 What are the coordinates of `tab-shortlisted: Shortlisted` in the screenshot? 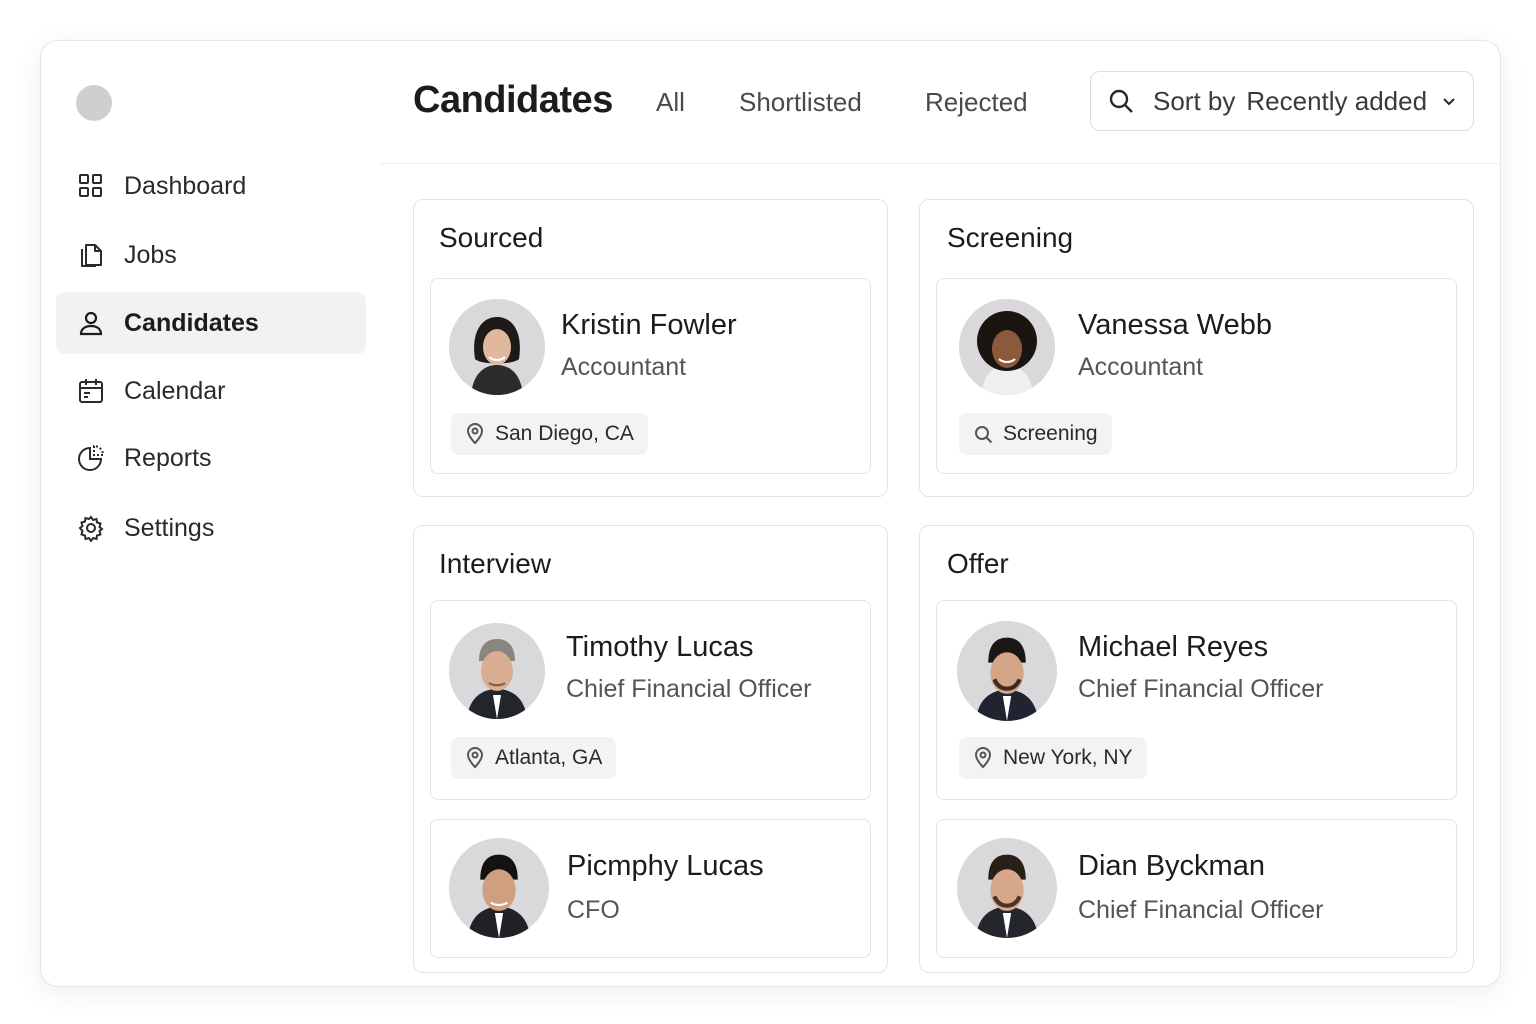 It's located at (800, 102).